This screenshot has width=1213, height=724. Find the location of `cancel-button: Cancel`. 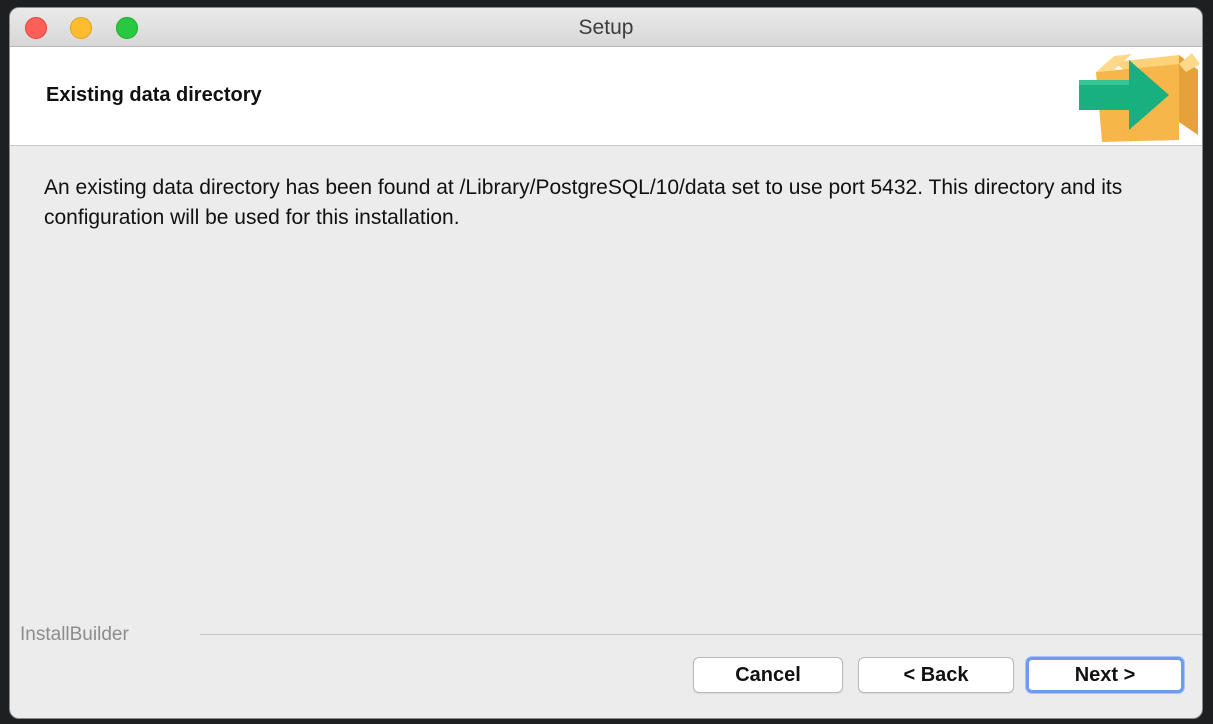

cancel-button: Cancel is located at coordinates (768, 675).